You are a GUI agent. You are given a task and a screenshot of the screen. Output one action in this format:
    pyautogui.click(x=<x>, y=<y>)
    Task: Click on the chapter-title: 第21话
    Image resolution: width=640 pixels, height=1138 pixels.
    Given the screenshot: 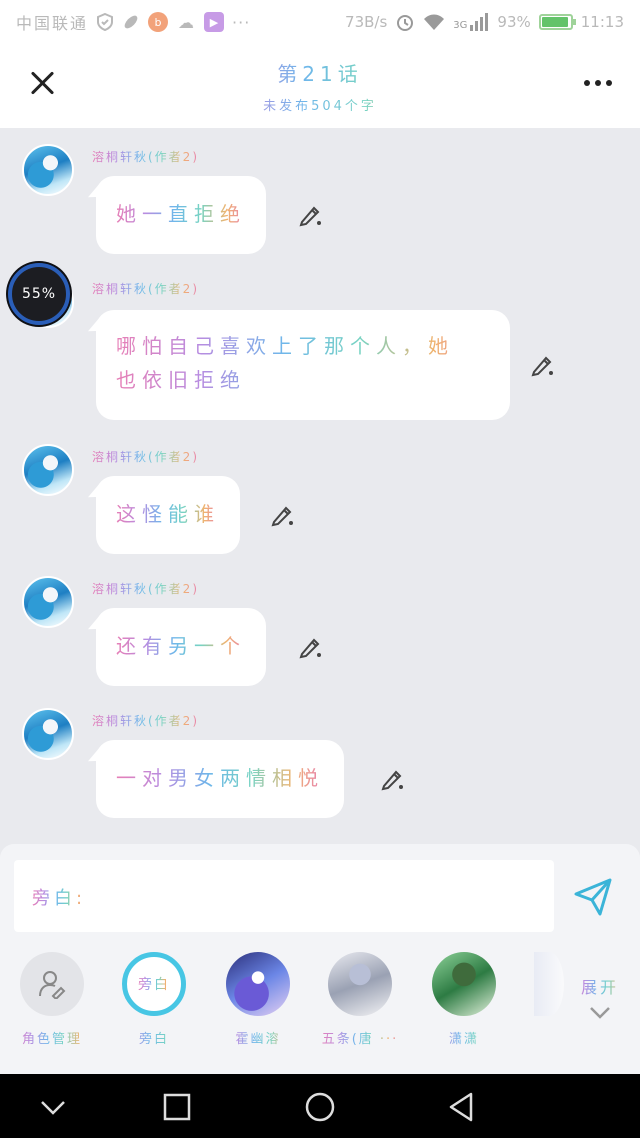 What is the action you would take?
    pyautogui.click(x=320, y=72)
    